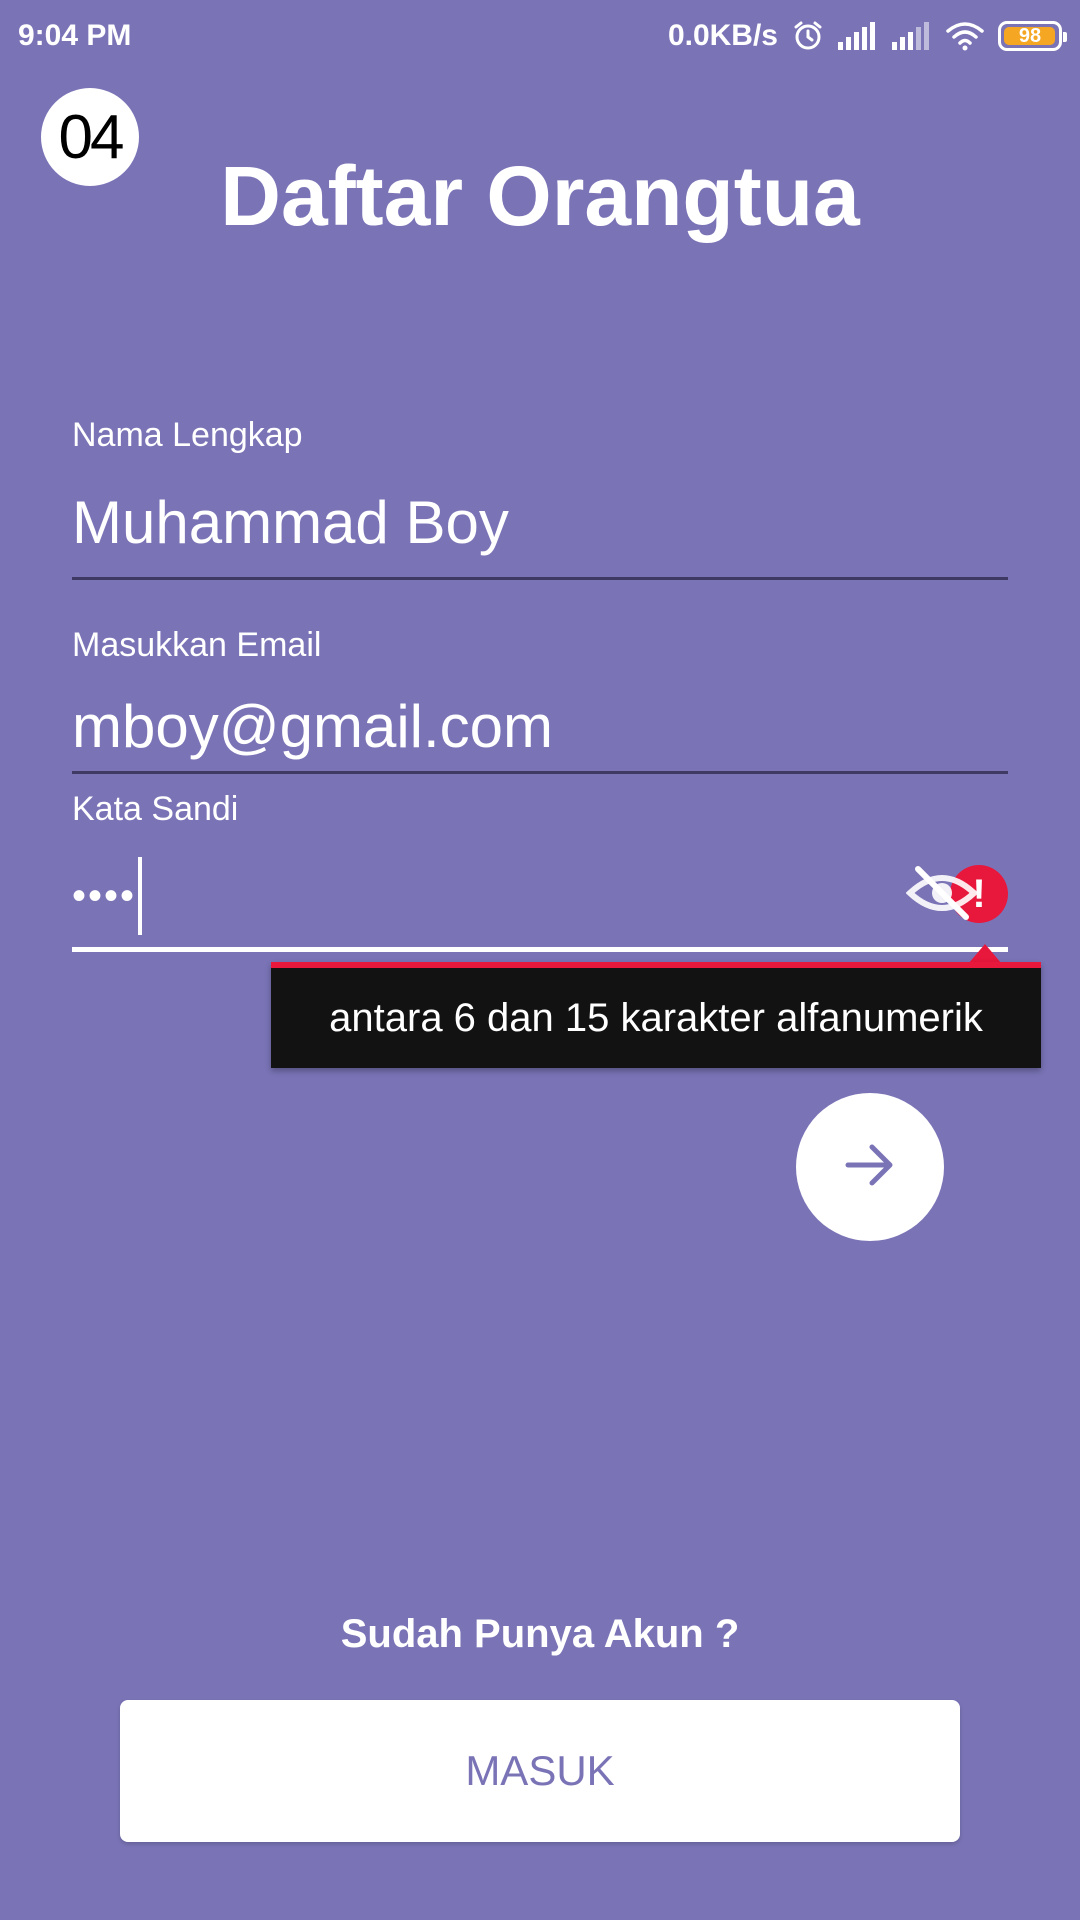 This screenshot has height=1920, width=1080. I want to click on wifi-icon, so click(965, 36).